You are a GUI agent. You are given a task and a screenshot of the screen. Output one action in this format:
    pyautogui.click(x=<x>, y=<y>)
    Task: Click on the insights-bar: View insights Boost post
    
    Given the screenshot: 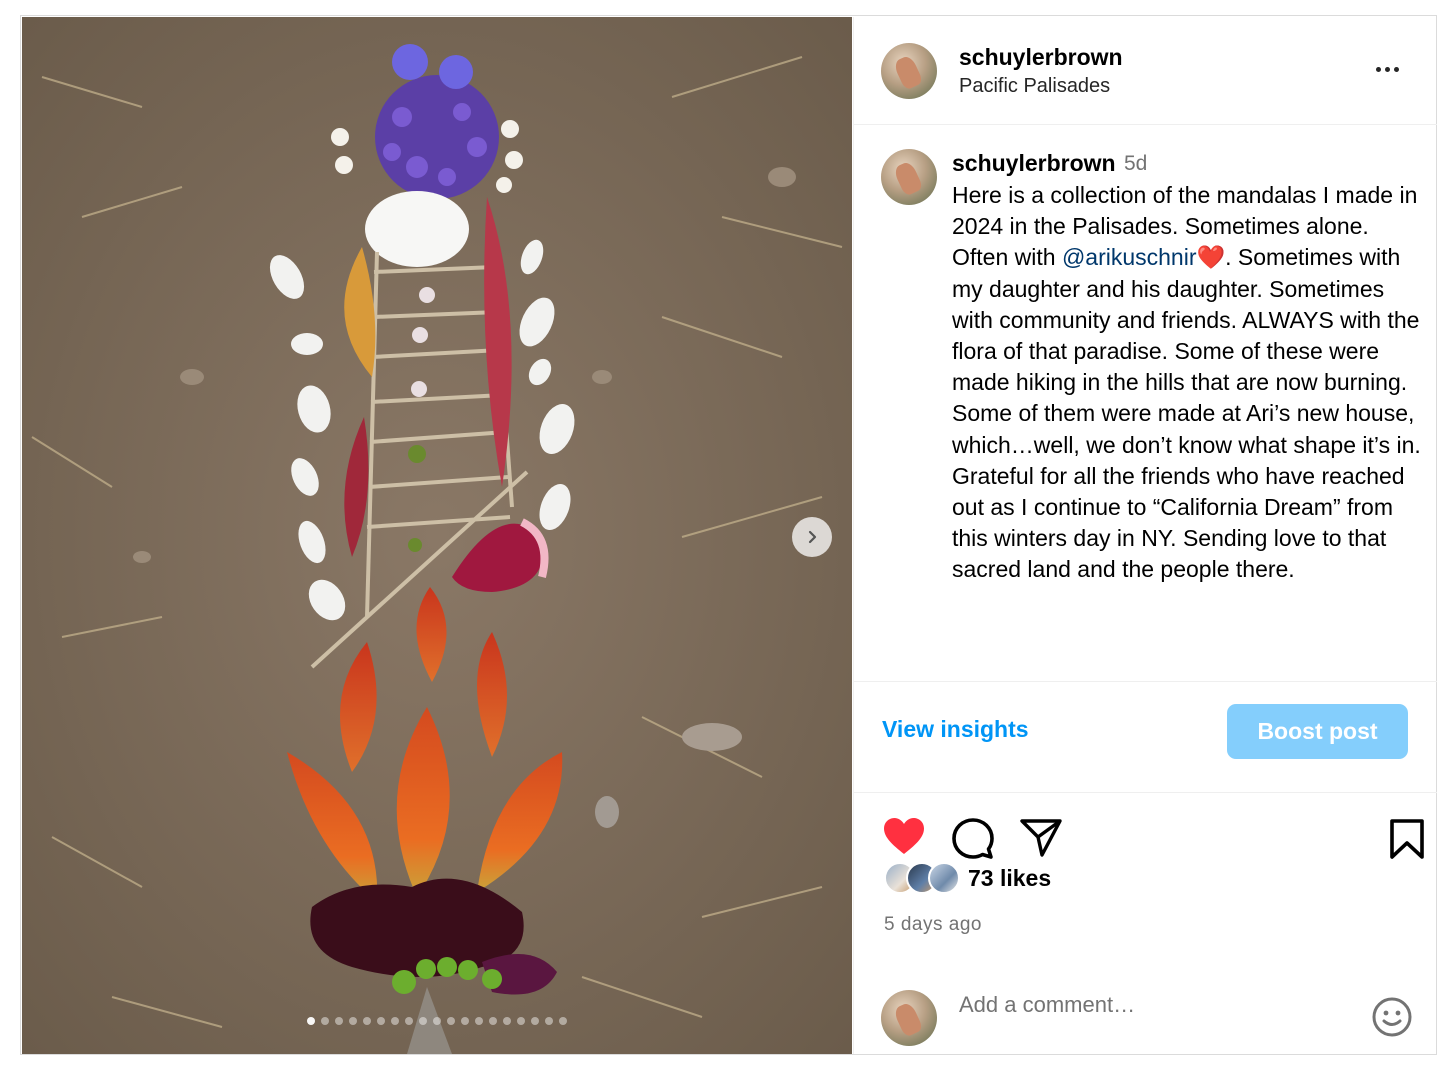 What is the action you would take?
    pyautogui.click(x=1145, y=737)
    